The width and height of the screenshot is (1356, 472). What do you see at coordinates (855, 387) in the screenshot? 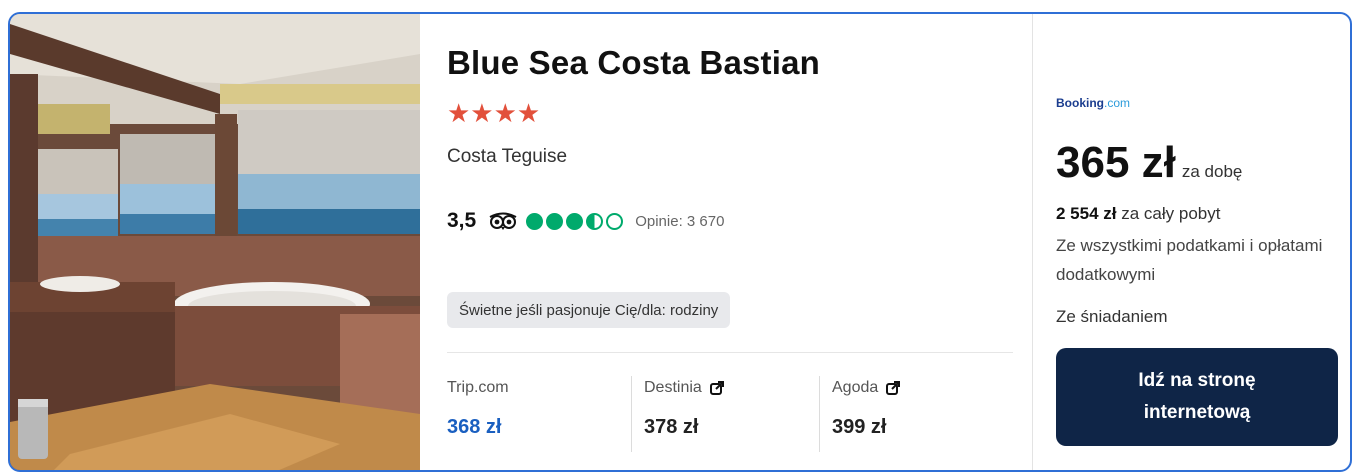
I see `provider-name: Agoda` at bounding box center [855, 387].